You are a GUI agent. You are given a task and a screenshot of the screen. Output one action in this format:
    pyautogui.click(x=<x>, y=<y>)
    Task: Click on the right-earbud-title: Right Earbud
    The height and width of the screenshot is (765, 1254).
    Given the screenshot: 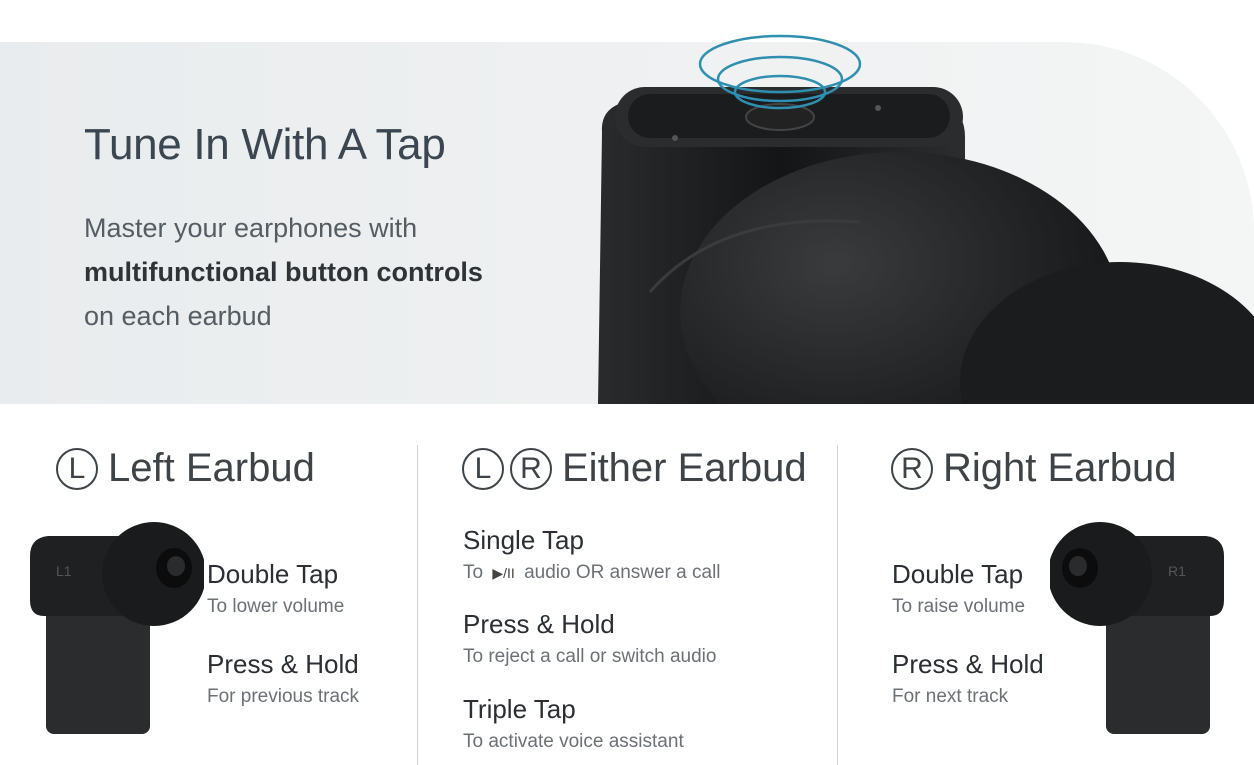 What is the action you would take?
    pyautogui.click(x=1060, y=468)
    